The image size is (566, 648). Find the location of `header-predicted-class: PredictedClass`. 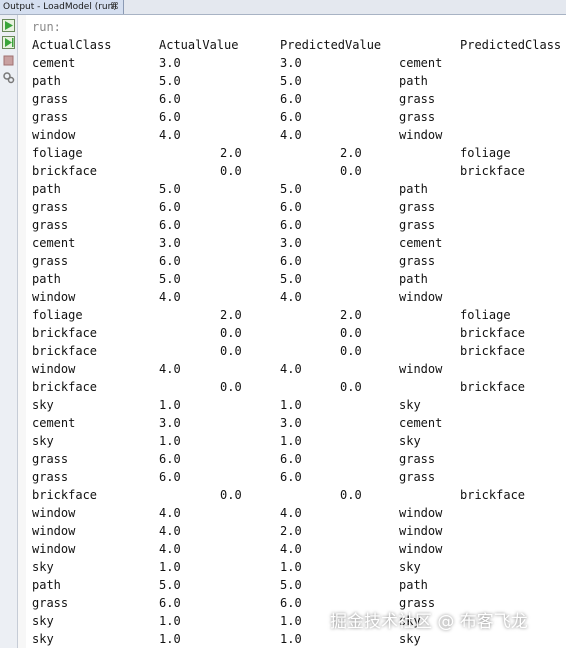

header-predicted-class: PredictedClass is located at coordinates (511, 45).